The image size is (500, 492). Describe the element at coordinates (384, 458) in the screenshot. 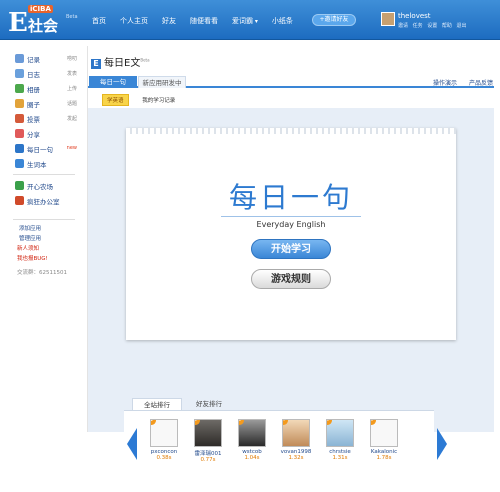

I see `entry-time: 1.78s` at that location.